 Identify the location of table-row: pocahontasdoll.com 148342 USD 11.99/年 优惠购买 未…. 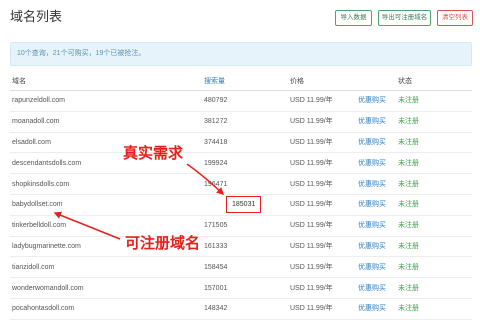
(241, 309).